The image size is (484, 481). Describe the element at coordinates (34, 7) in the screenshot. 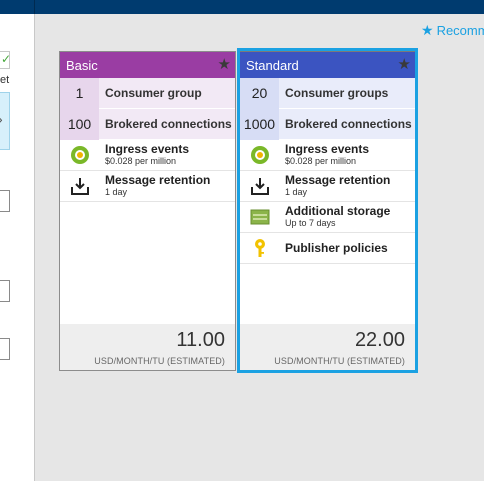

I see `top-bar-divider` at that location.